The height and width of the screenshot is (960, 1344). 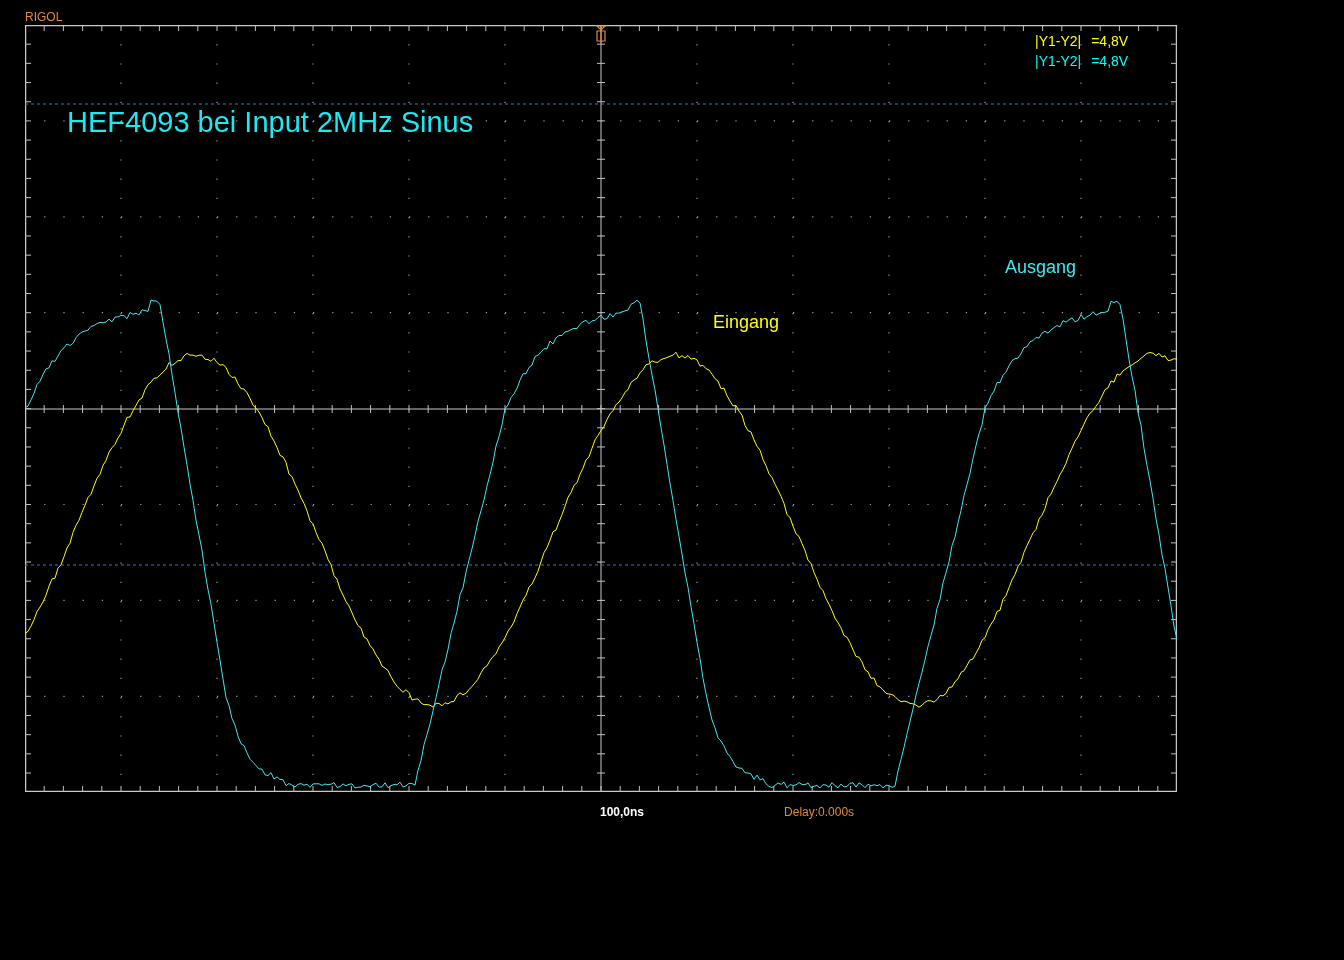 What do you see at coordinates (746, 322) in the screenshot?
I see `trace-label: Eingang` at bounding box center [746, 322].